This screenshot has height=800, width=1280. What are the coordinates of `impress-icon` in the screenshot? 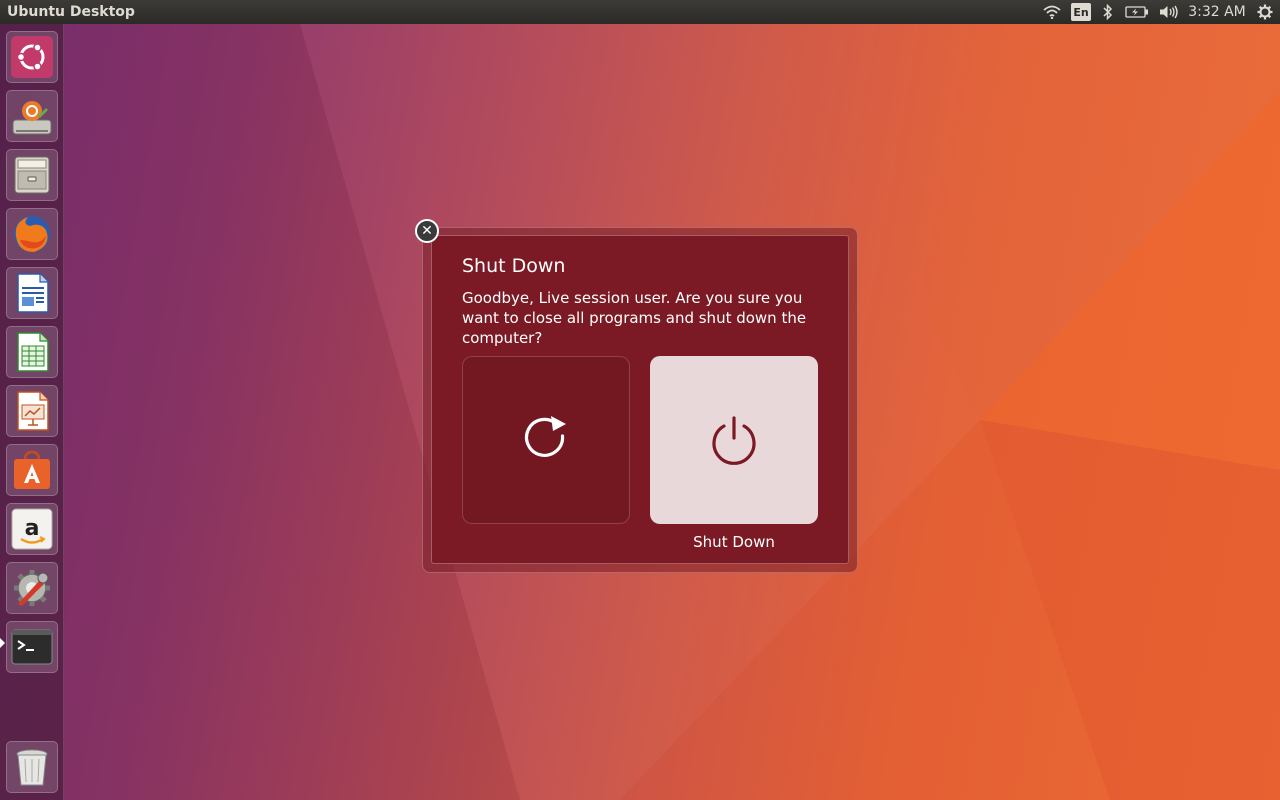 It's located at (33, 411).